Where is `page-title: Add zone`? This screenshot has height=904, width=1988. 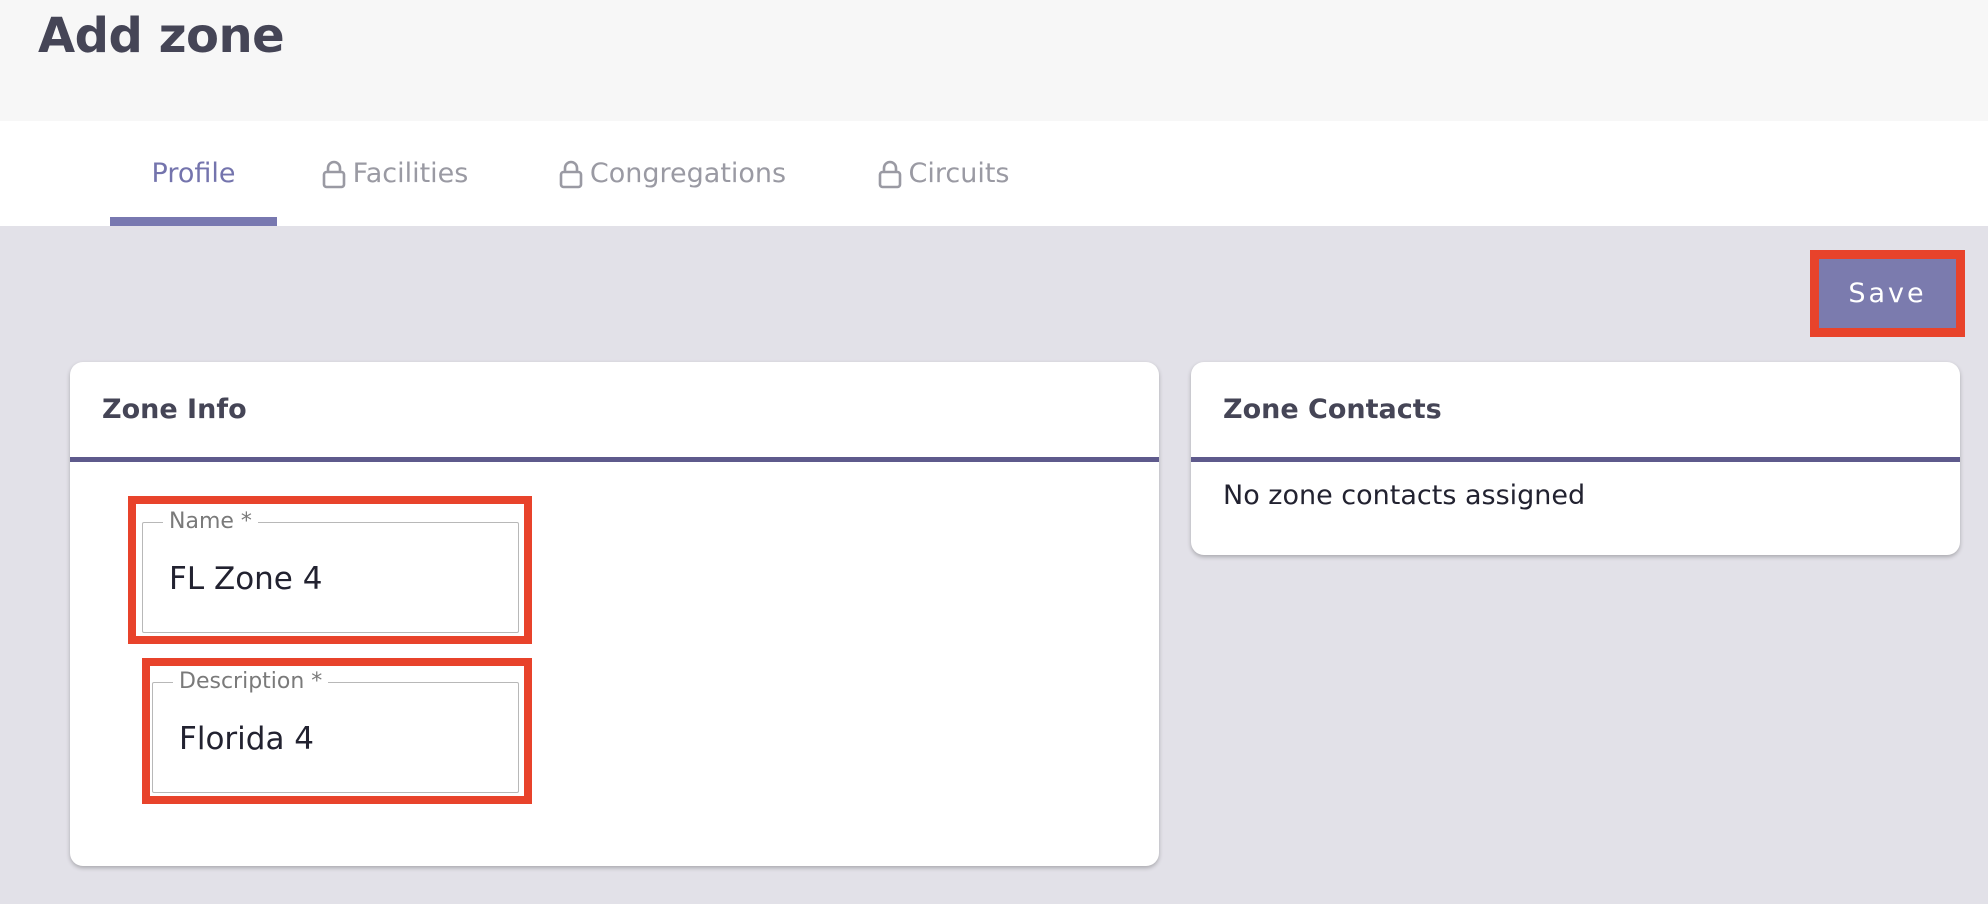
page-title: Add zone is located at coordinates (161, 36).